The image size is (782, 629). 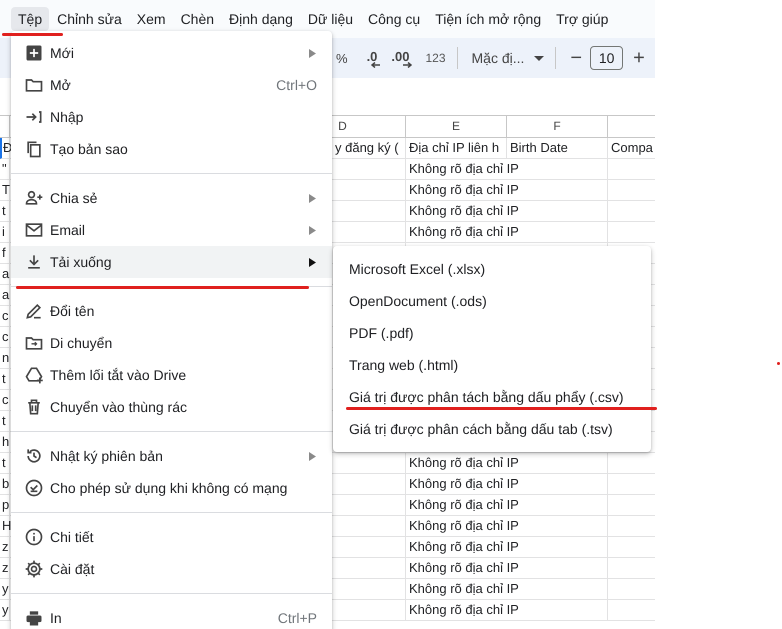 I want to click on menu-item: Cài đặt, so click(x=171, y=569).